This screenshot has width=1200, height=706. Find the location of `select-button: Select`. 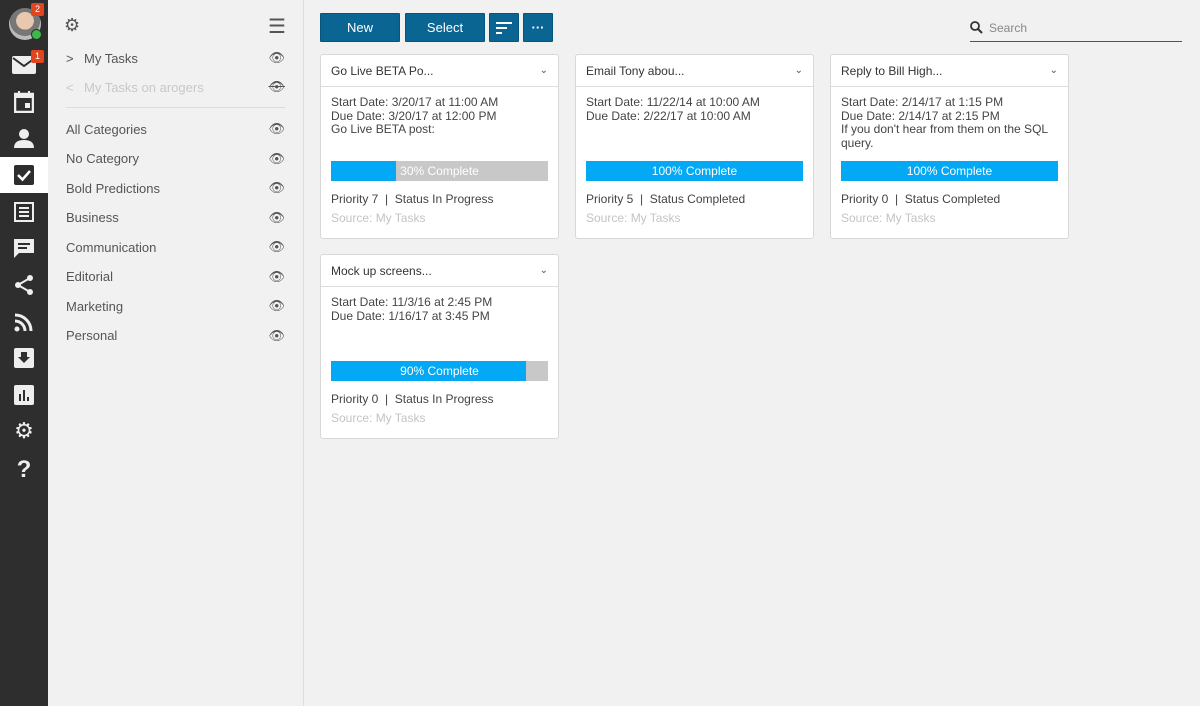

select-button: Select is located at coordinates (445, 27).